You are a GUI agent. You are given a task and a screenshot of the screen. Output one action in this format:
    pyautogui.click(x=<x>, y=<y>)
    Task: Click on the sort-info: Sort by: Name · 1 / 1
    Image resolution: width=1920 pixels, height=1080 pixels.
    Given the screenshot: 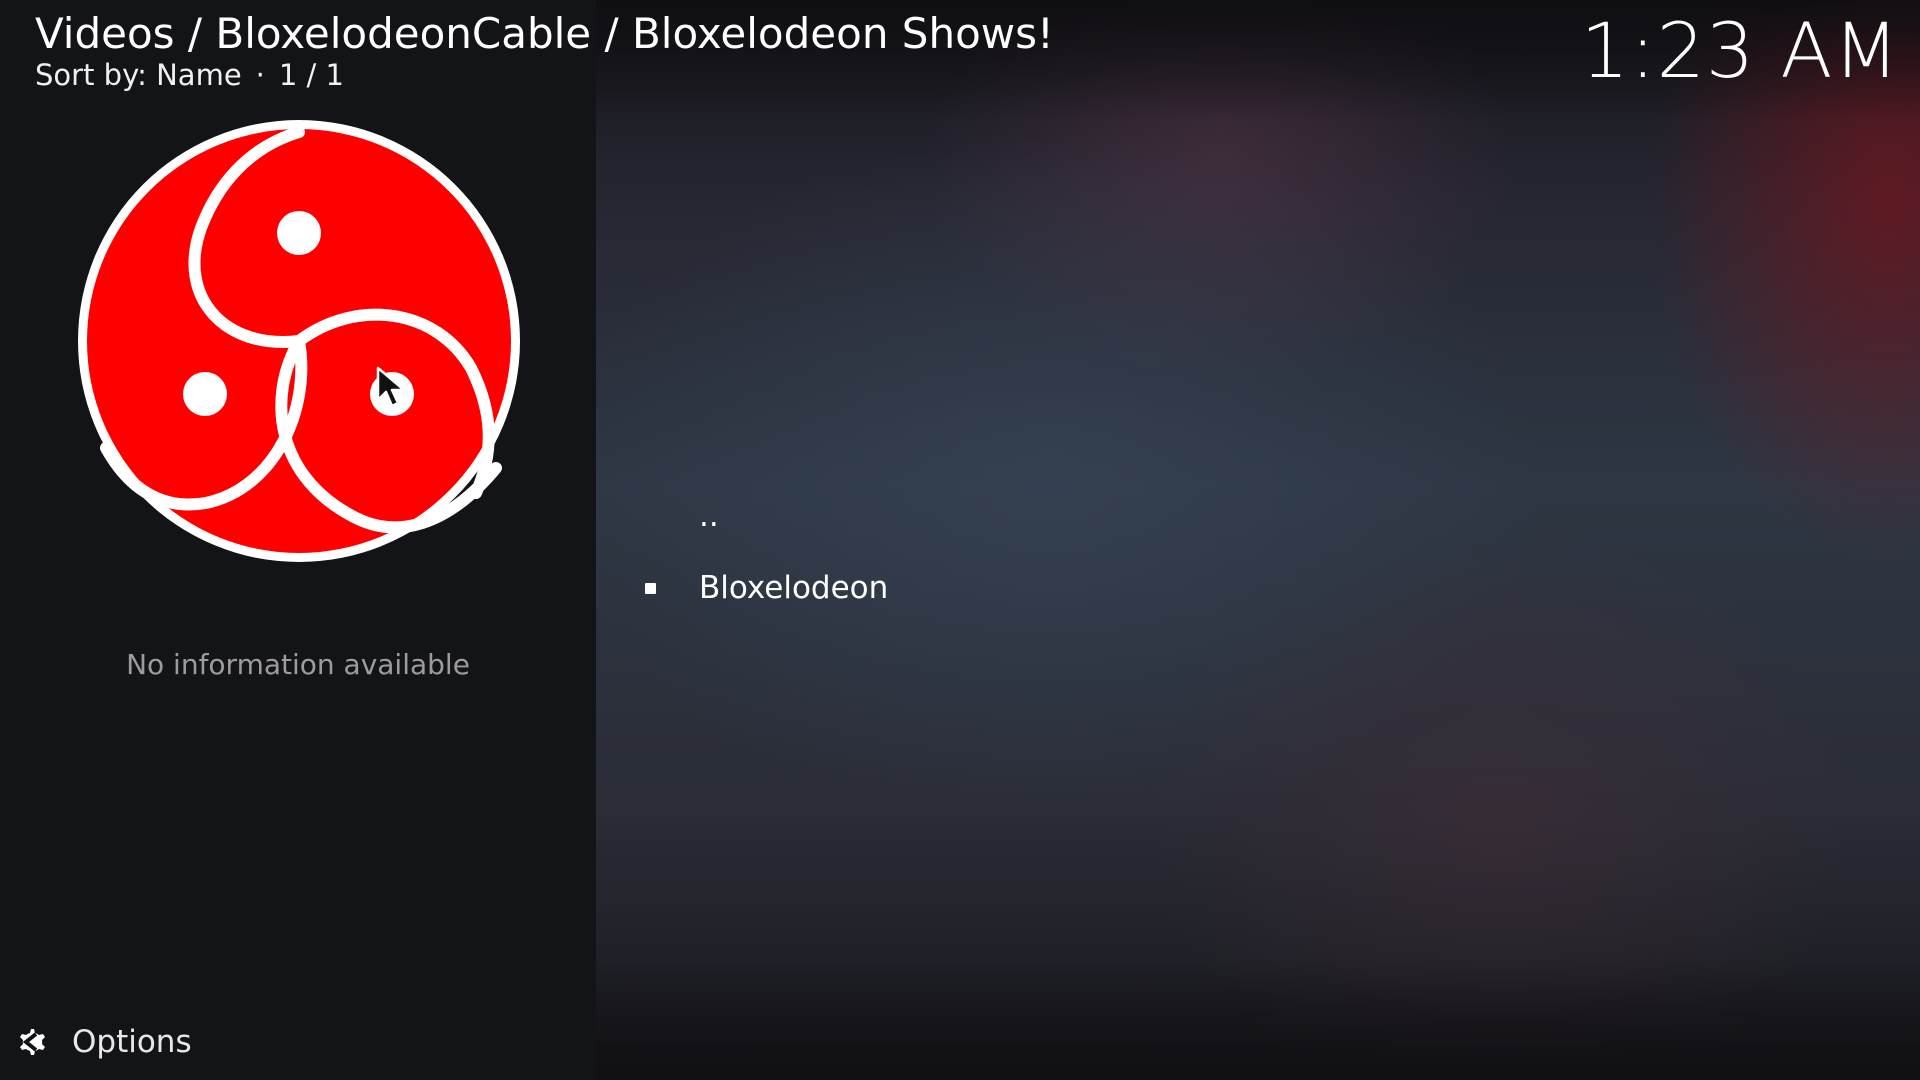 What is the action you would take?
    pyautogui.click(x=544, y=75)
    